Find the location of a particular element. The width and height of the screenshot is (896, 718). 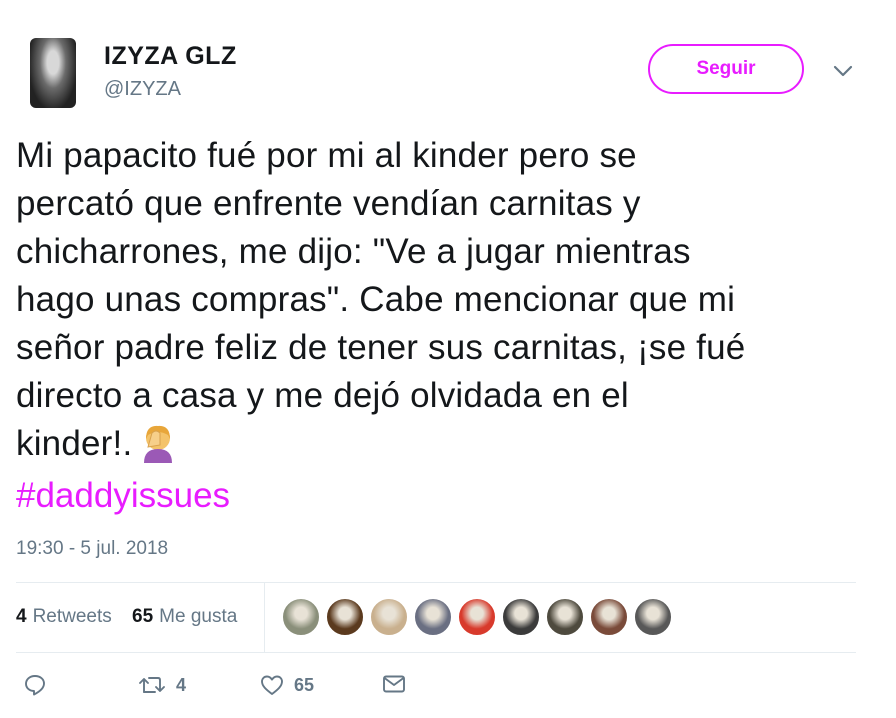

display-name: IZYZA GLZ is located at coordinates (170, 56).